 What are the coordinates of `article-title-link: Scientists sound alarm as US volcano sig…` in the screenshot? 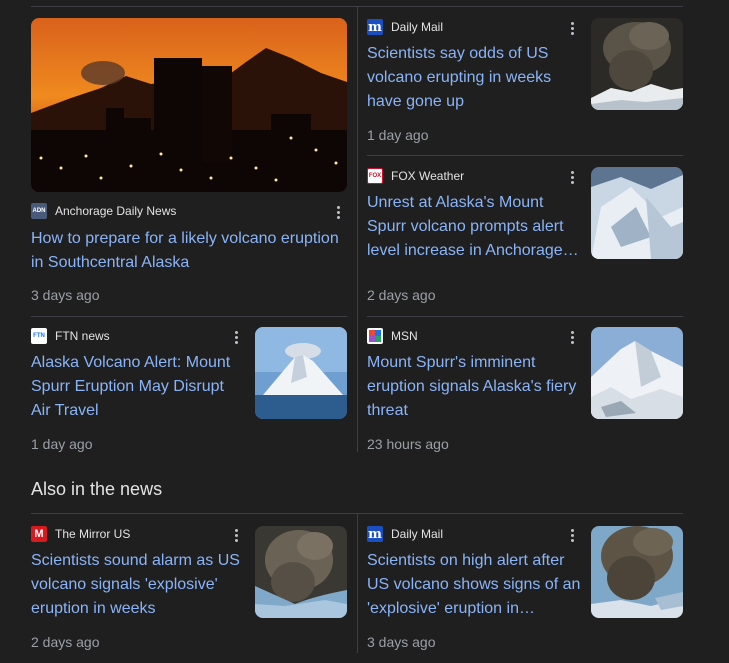 It's located at (137, 585).